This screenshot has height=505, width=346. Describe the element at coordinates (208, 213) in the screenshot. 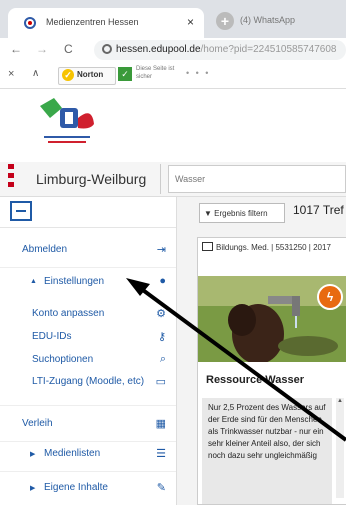

I see `filter-icon: ▼` at that location.